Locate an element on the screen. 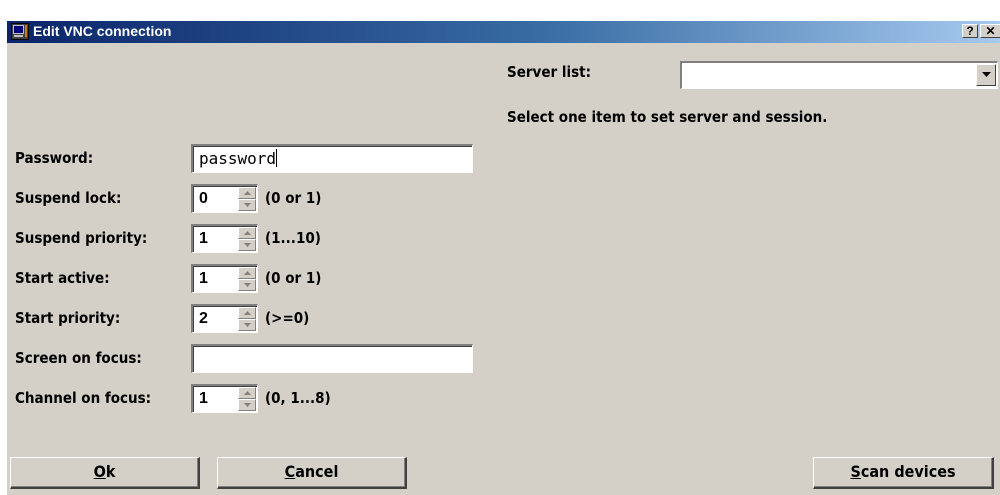  suspend-lock-value: 0 is located at coordinates (203, 198).